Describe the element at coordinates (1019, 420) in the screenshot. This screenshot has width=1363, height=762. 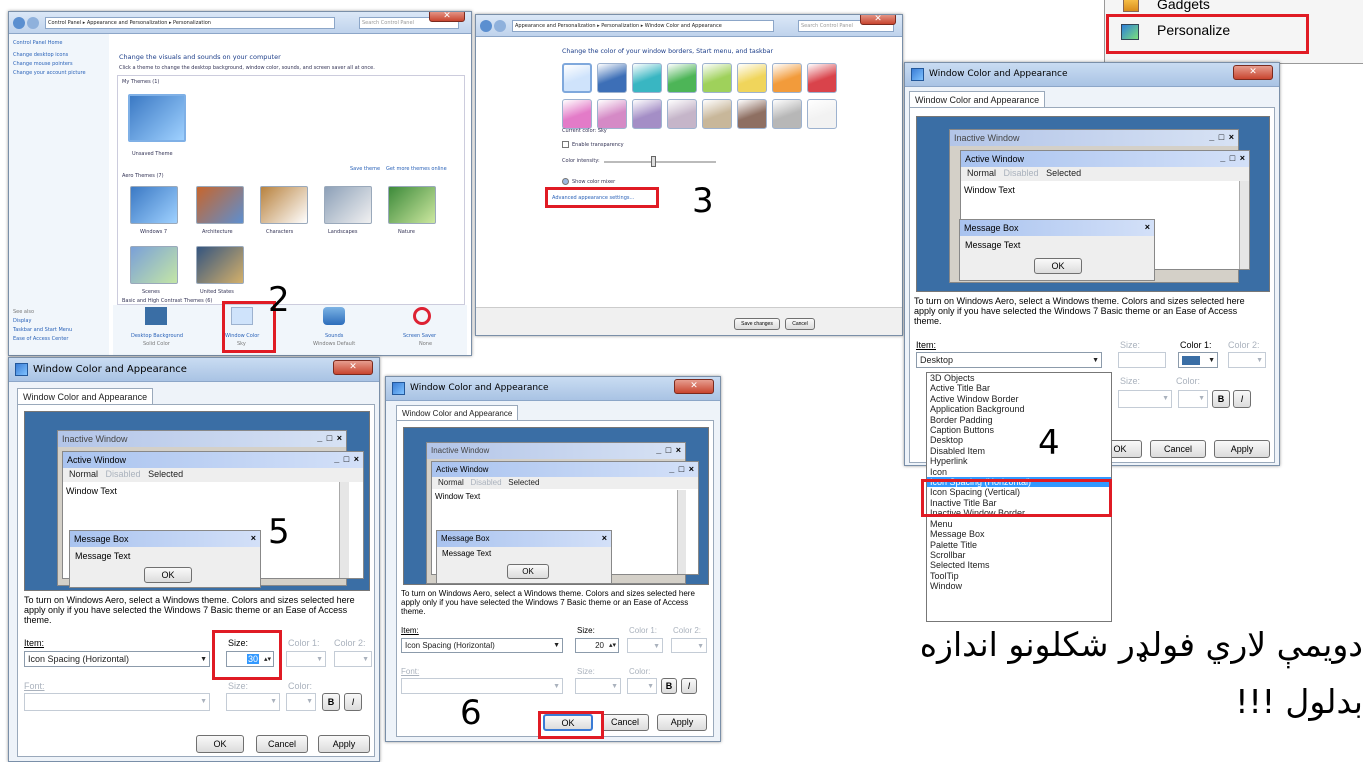
I see `list-item: Border Padding` at that location.